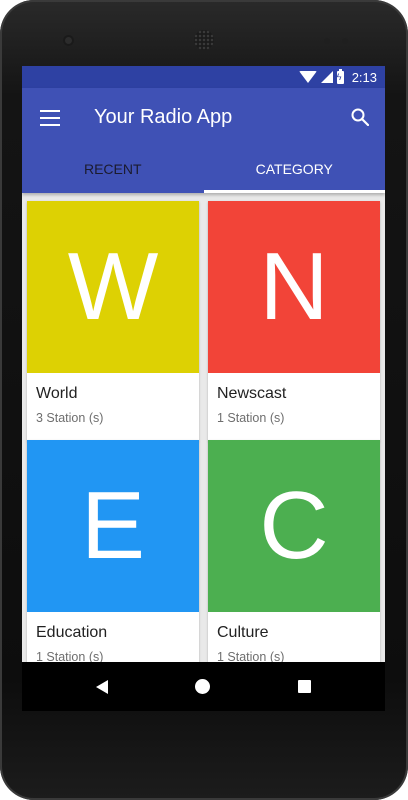  I want to click on category-name: Culture, so click(243, 632).